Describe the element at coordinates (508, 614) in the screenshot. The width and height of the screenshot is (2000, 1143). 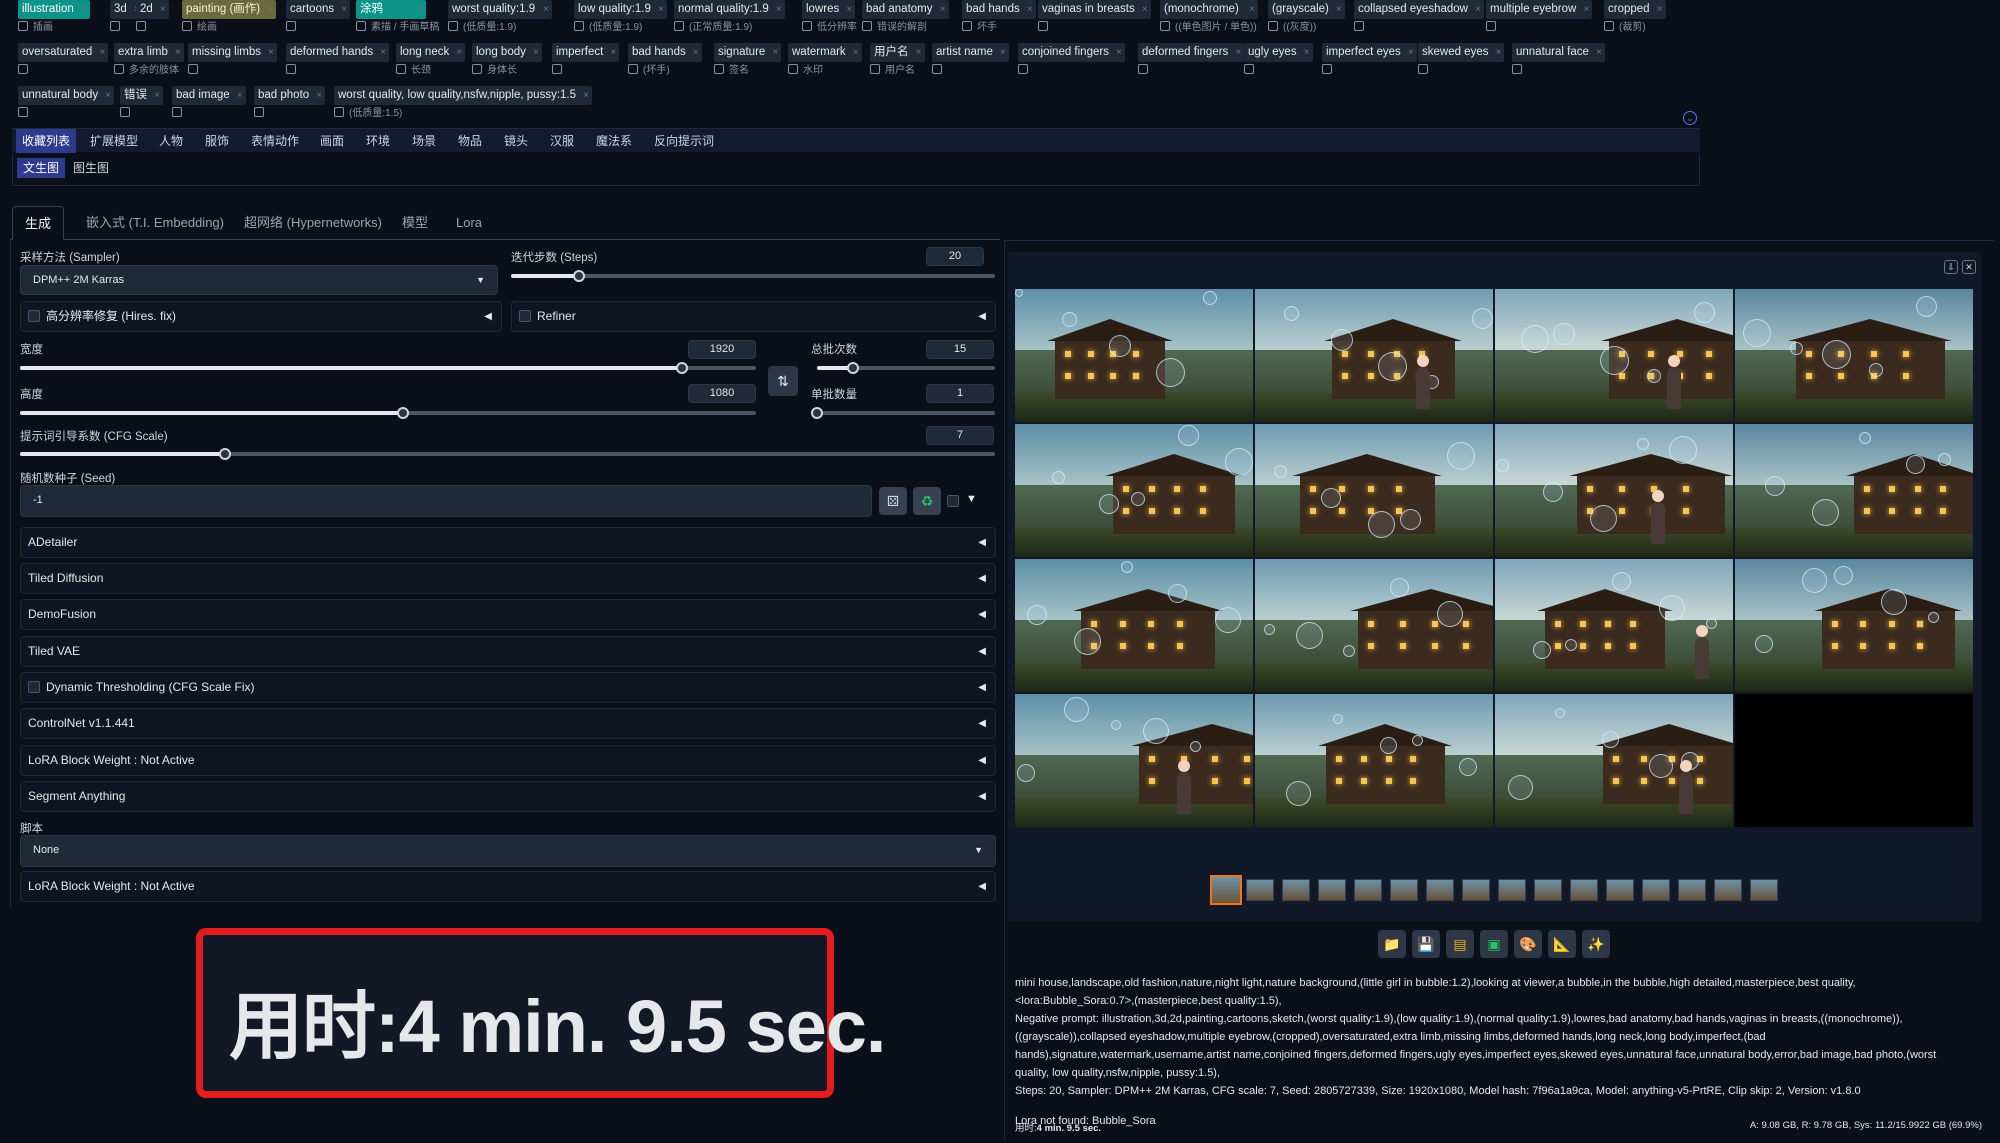
I see `accordion-demofusion: DemoFusion ◀` at that location.